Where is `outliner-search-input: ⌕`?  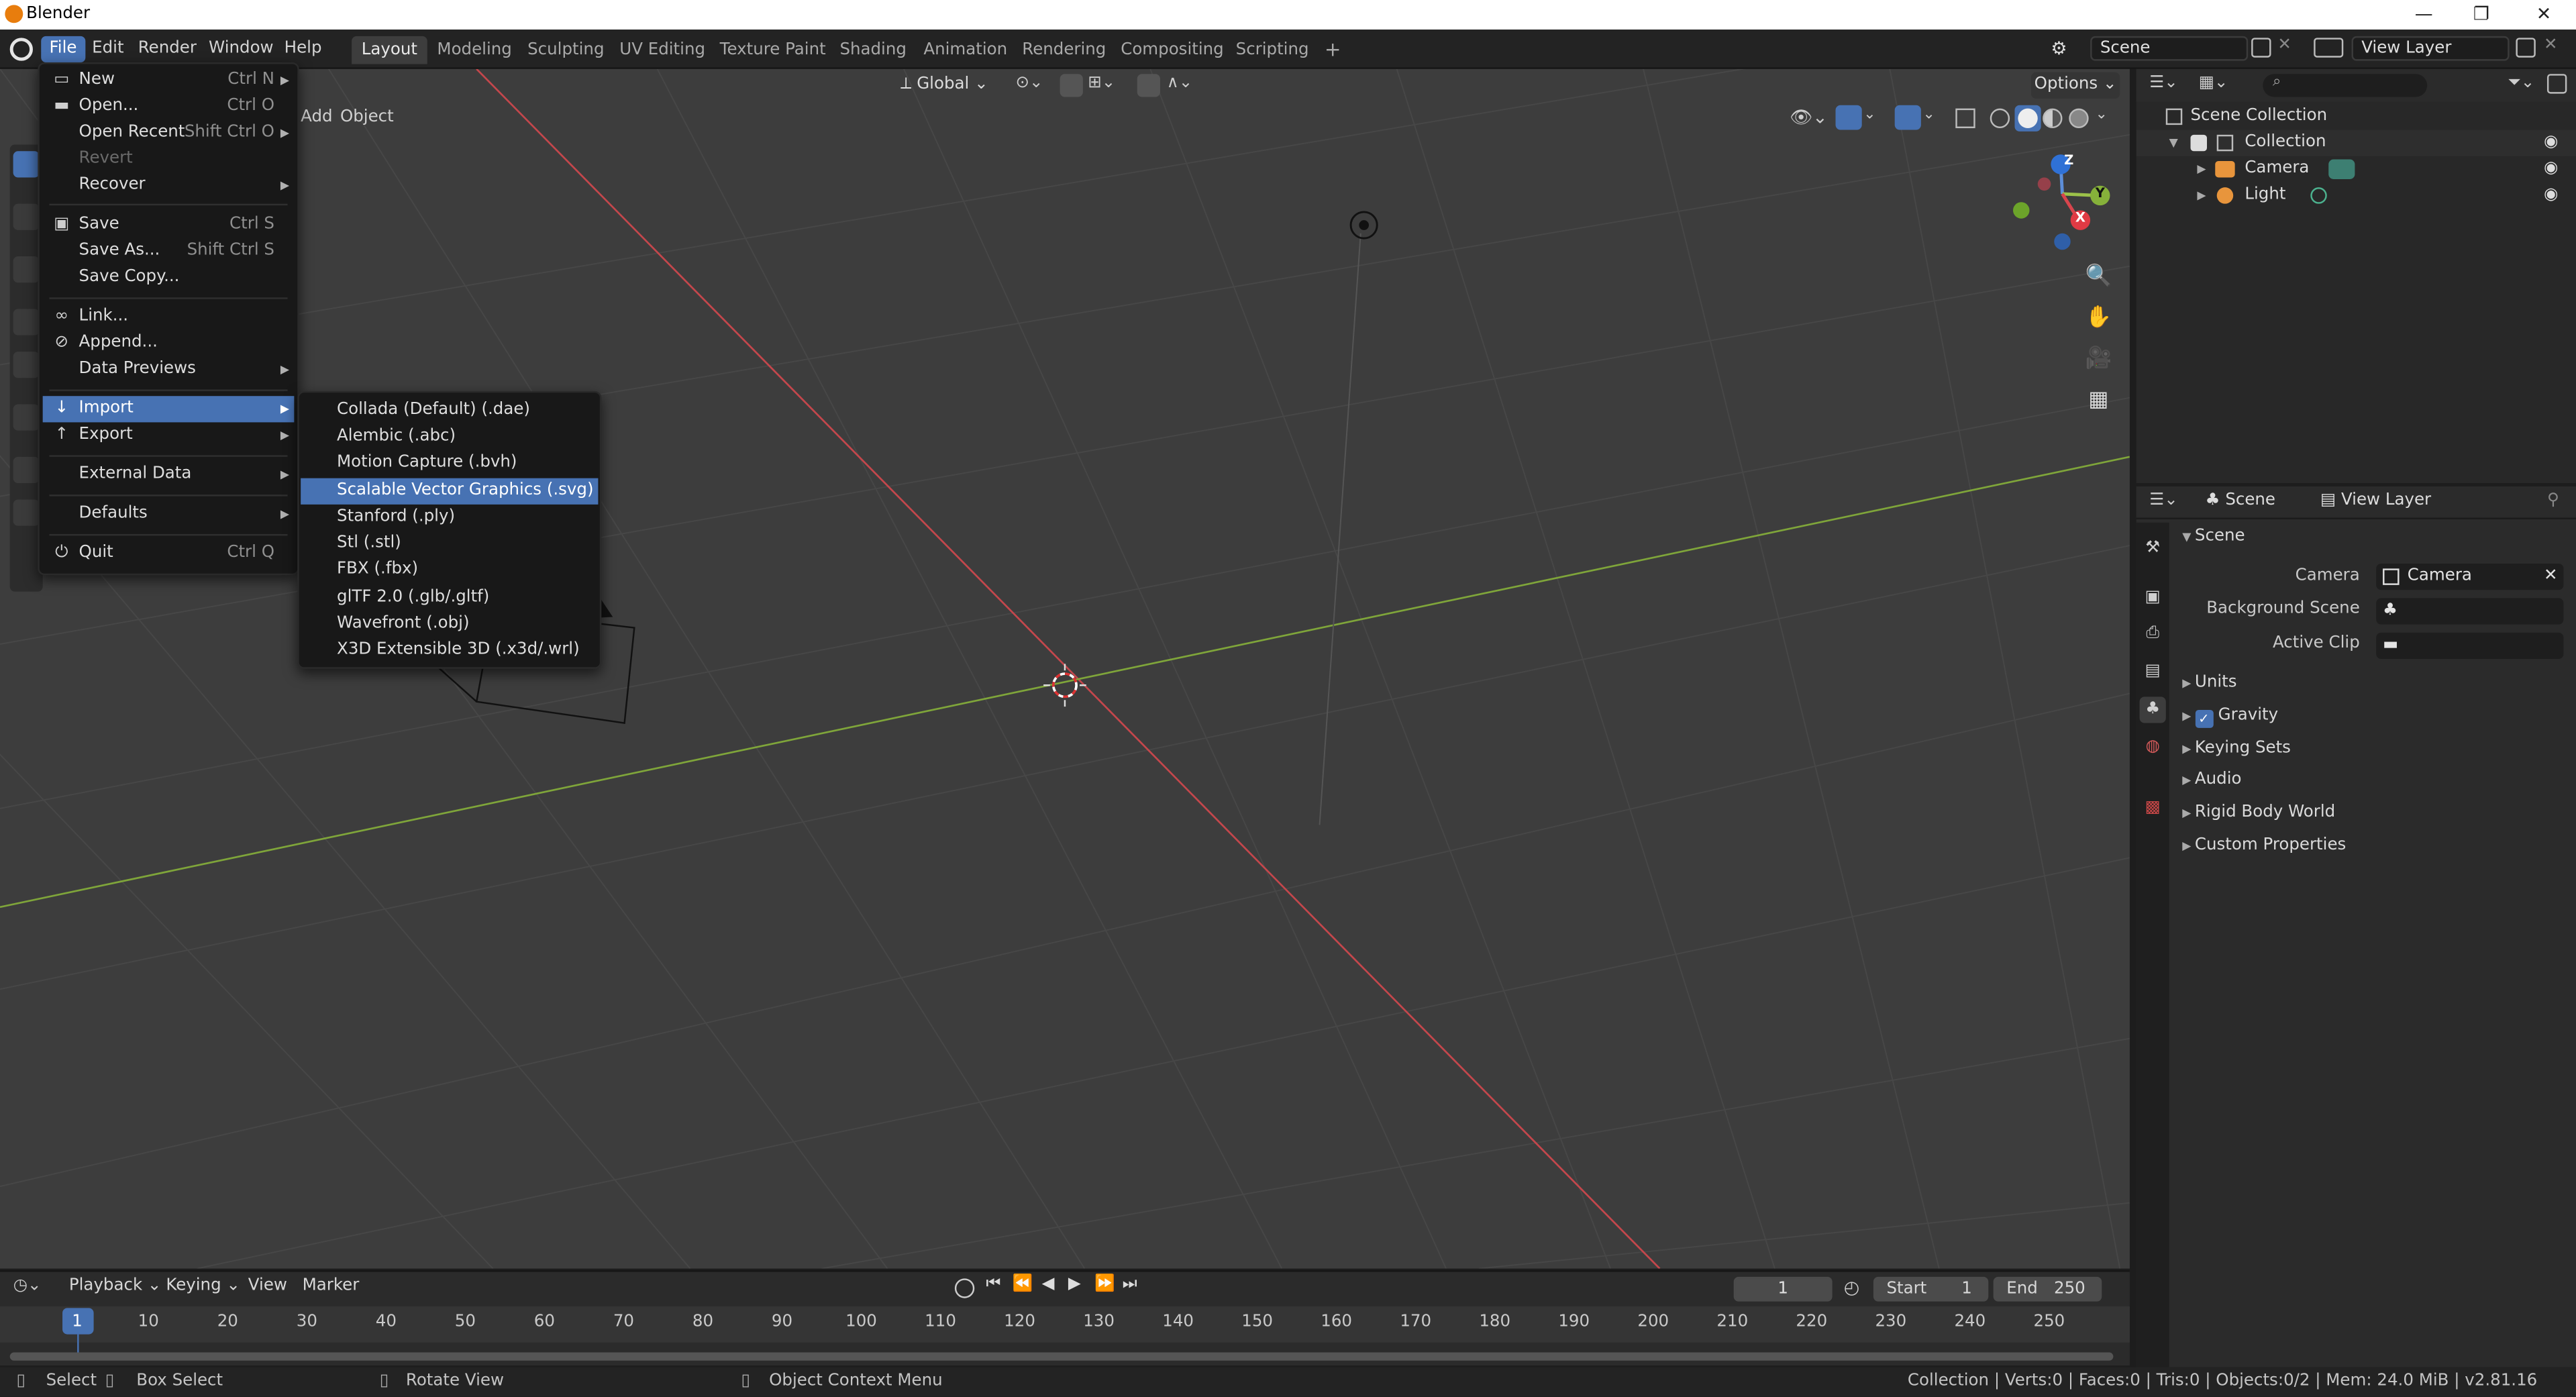 outliner-search-input: ⌕ is located at coordinates (2345, 86).